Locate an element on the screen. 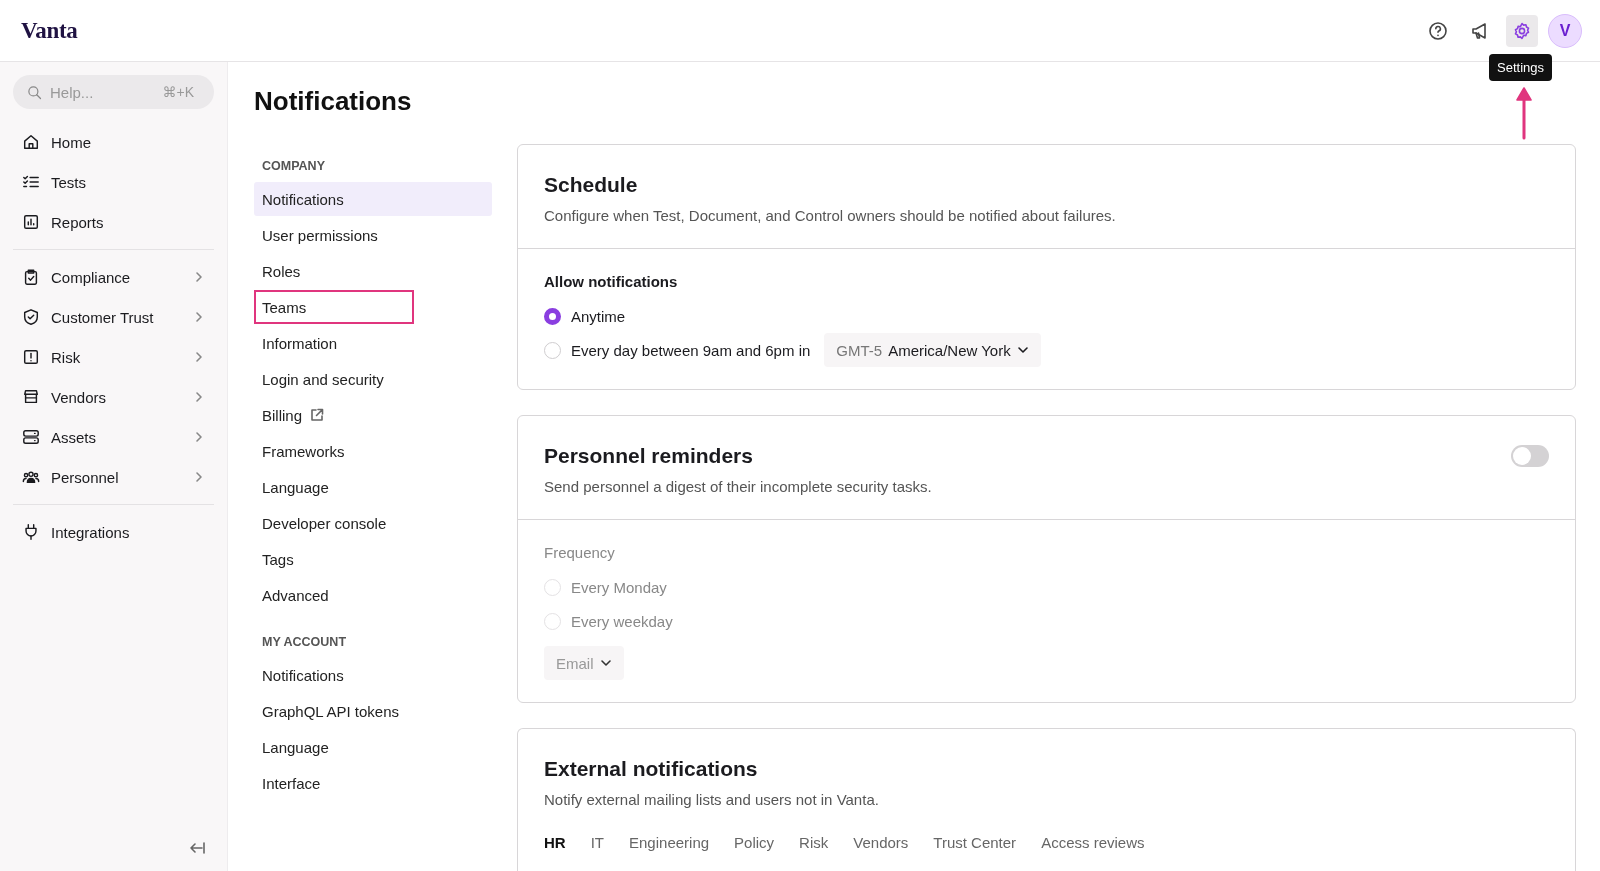 This screenshot has width=1600, height=871. tab: Policy is located at coordinates (754, 843).